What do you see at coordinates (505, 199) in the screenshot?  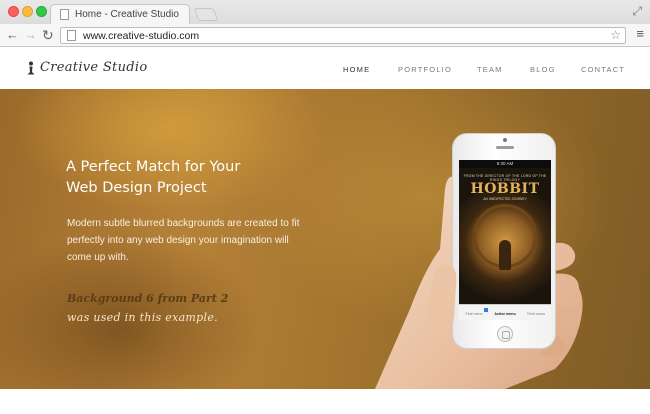 I see `poster-subtitle: AN UNEXPECTED JOURNEY` at bounding box center [505, 199].